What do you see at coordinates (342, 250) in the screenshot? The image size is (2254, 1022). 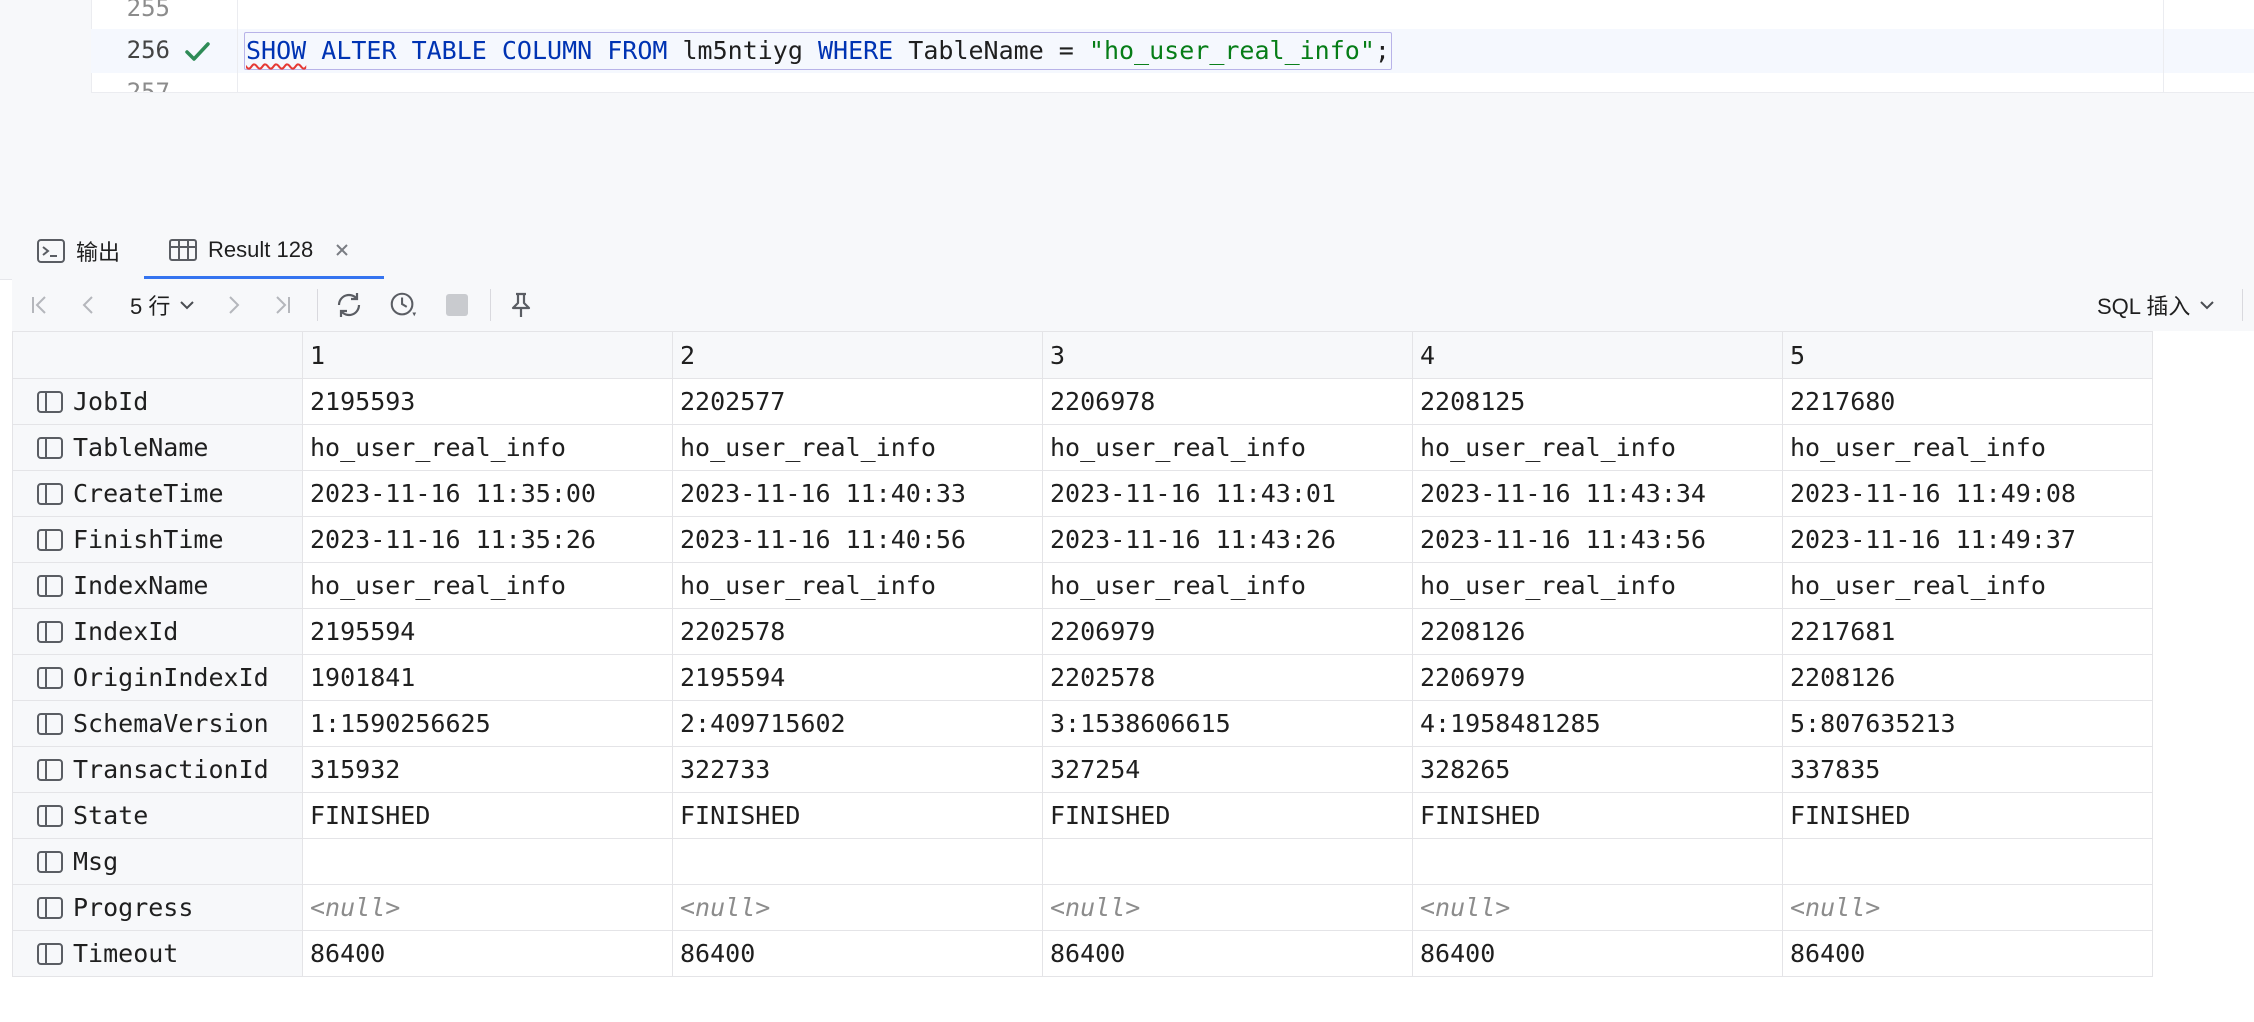 I see `close-icon` at bounding box center [342, 250].